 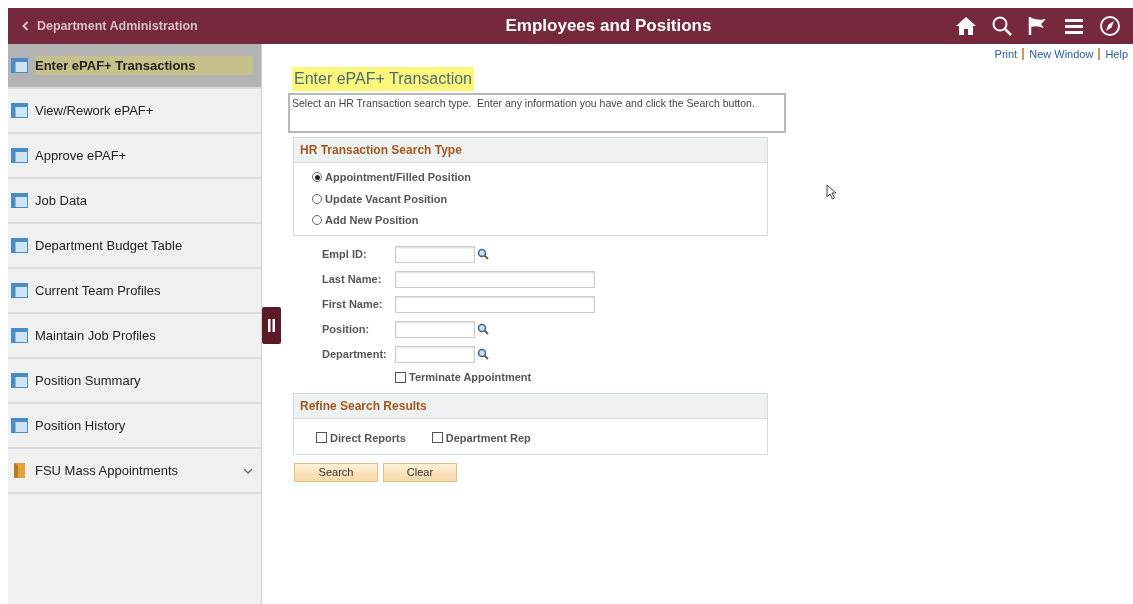 I want to click on sidebar-item: Current Team Profiles, so click(x=134, y=291).